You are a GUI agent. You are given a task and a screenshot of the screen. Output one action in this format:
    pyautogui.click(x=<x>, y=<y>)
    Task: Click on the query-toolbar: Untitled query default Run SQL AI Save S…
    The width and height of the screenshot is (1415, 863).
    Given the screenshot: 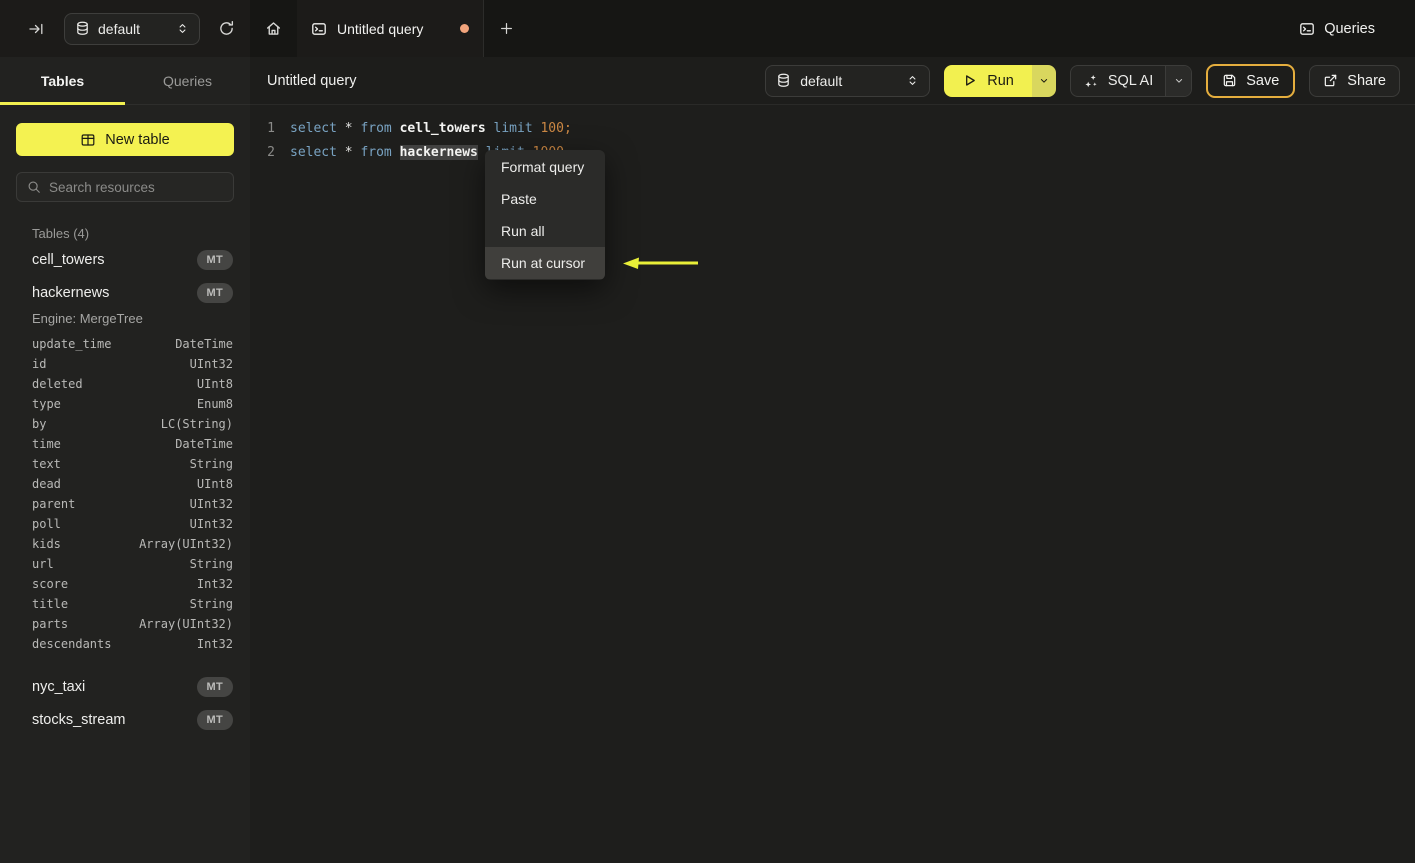 What is the action you would take?
    pyautogui.click(x=832, y=81)
    